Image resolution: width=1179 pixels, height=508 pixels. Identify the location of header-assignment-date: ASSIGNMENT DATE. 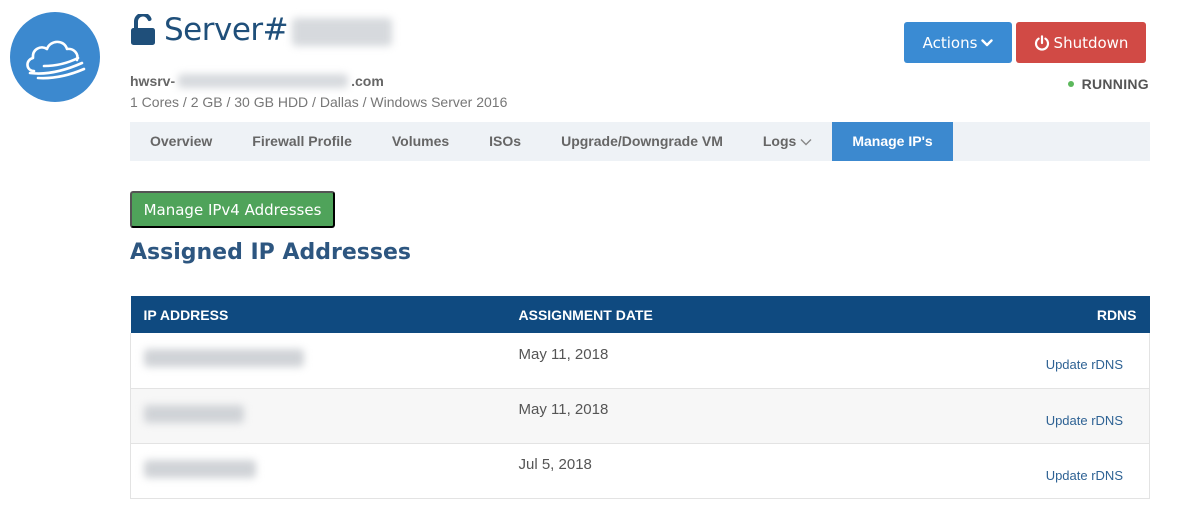
(694, 314).